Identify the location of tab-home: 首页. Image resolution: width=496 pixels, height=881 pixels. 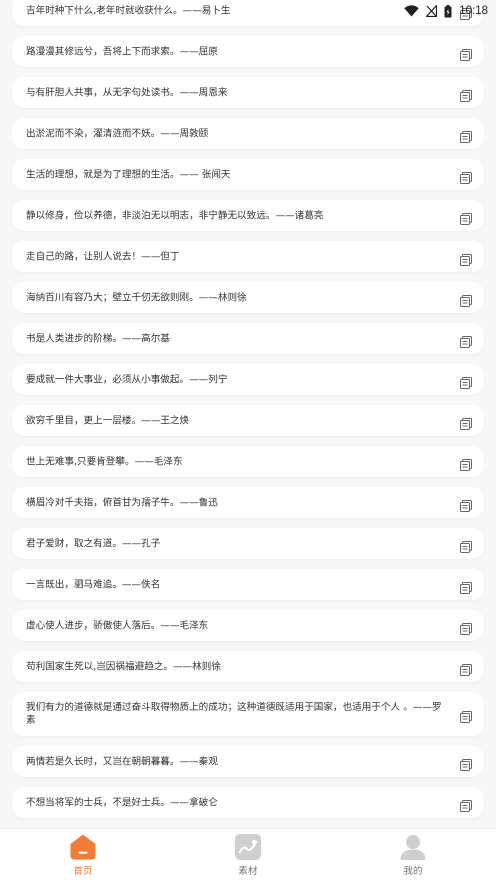
(83, 855).